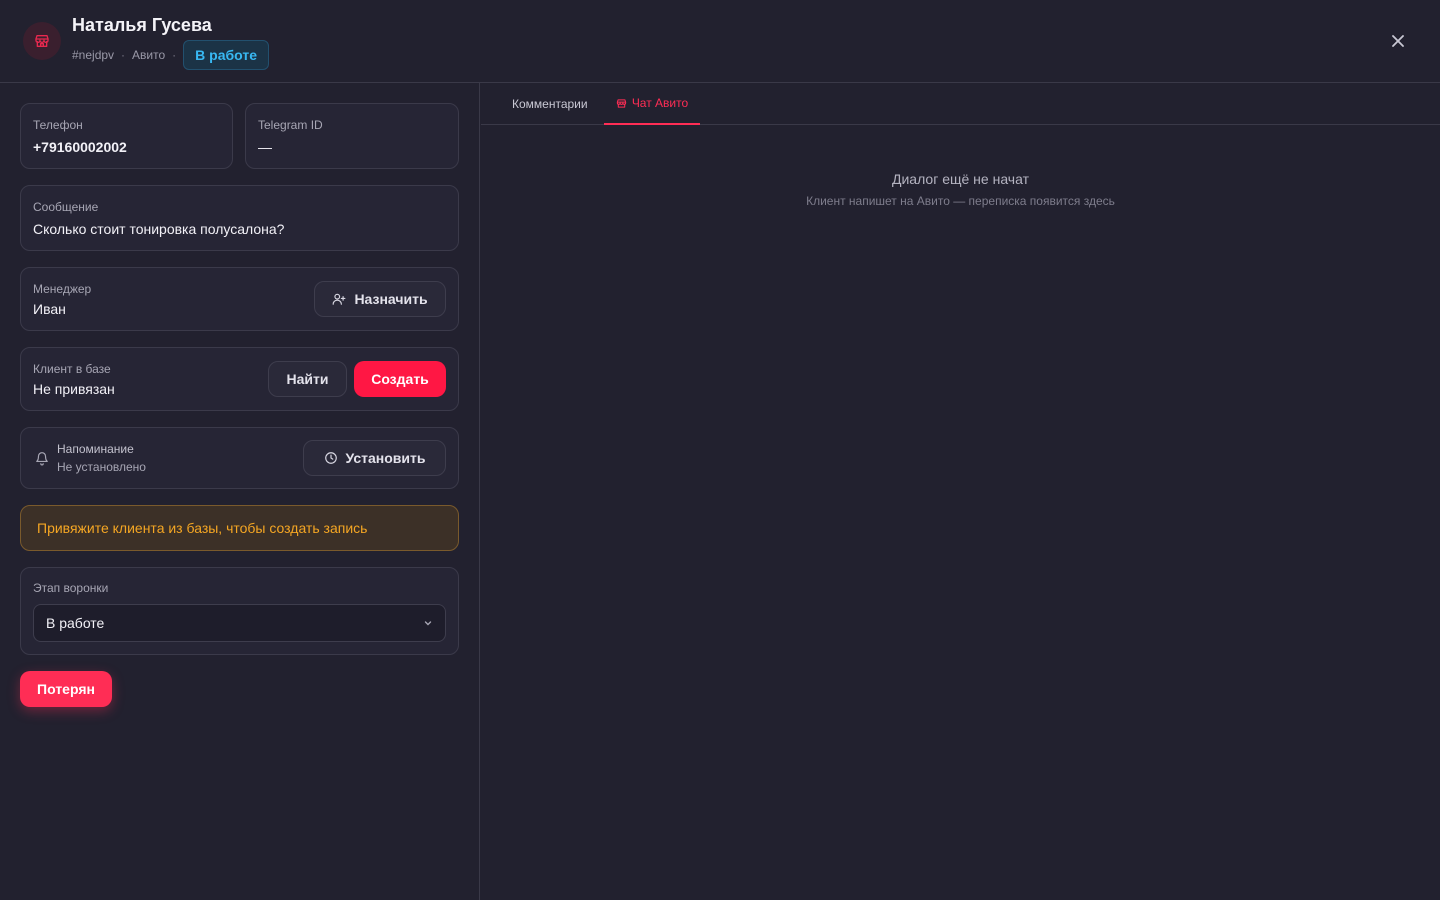 The width and height of the screenshot is (1440, 900). Describe the element at coordinates (74, 389) in the screenshot. I see `client-value: Не привязан` at that location.